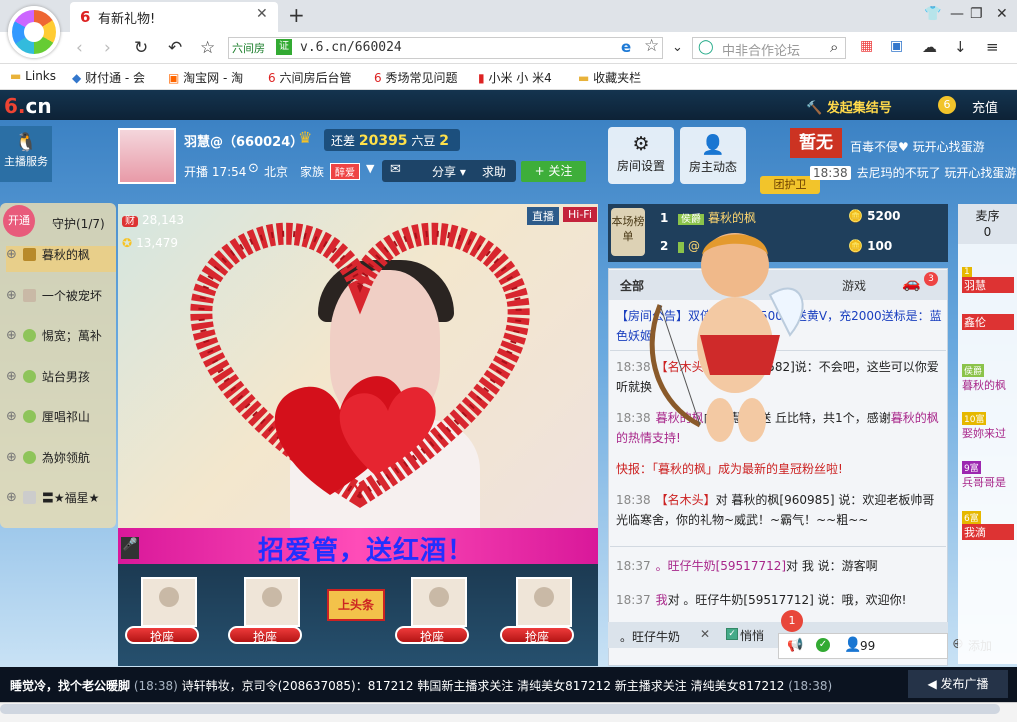 This screenshot has width=1017, height=722. I want to click on search-placeholder: 中非合作论坛, so click(761, 51).